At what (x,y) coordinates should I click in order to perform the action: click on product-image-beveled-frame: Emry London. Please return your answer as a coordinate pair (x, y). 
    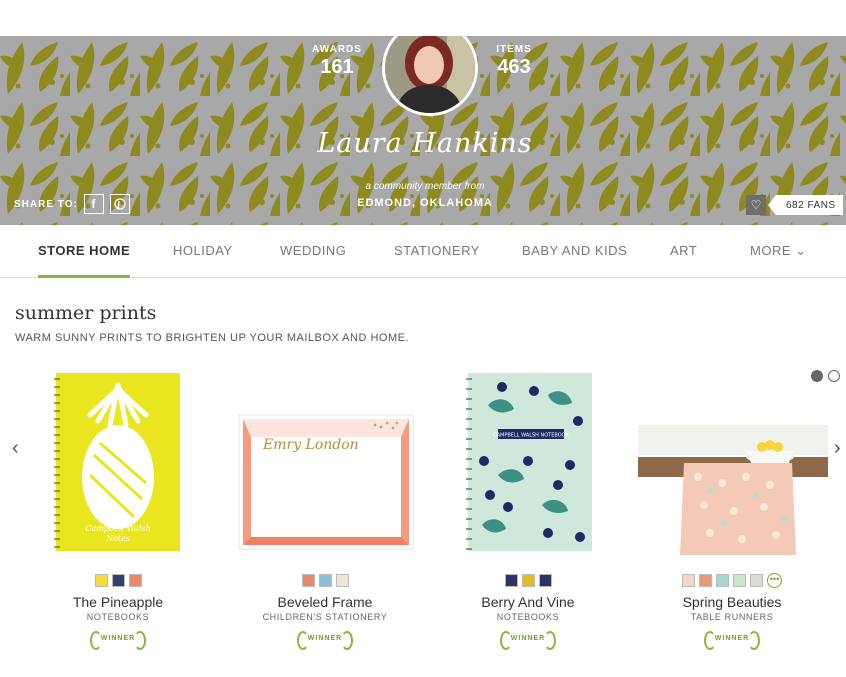
    Looking at the image, I should click on (325, 462).